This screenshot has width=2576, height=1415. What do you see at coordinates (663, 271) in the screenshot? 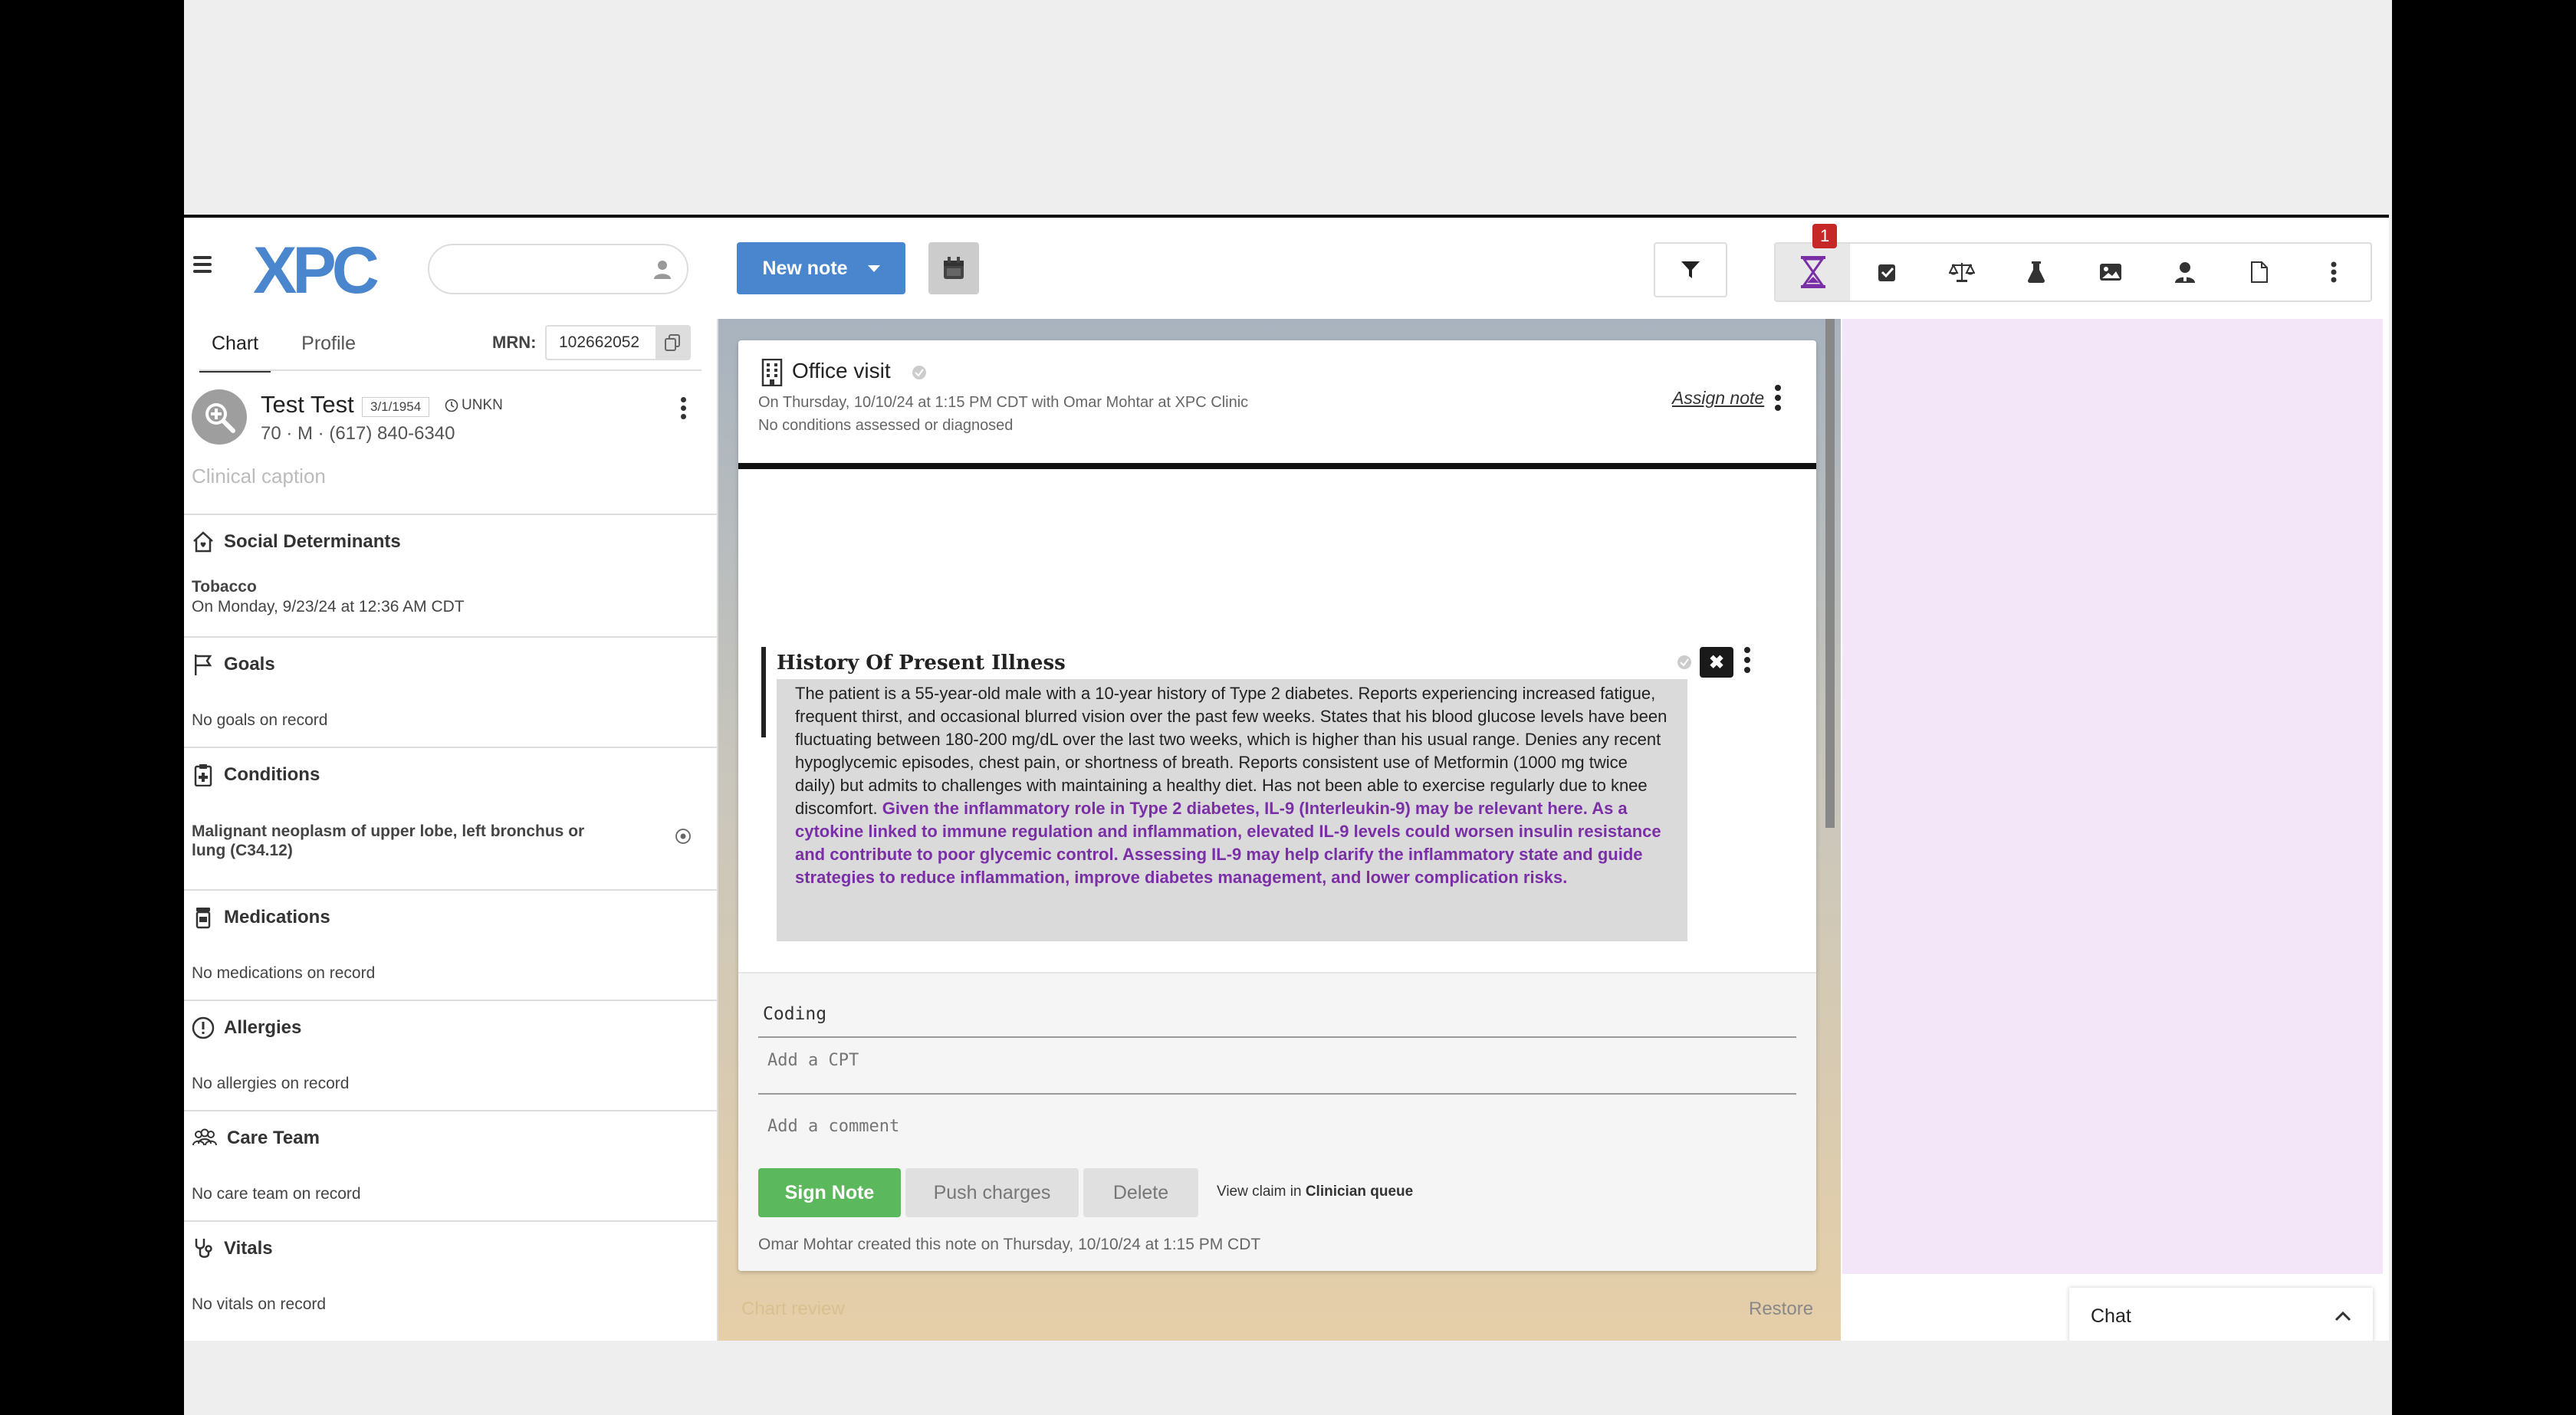
I see `person-icon` at bounding box center [663, 271].